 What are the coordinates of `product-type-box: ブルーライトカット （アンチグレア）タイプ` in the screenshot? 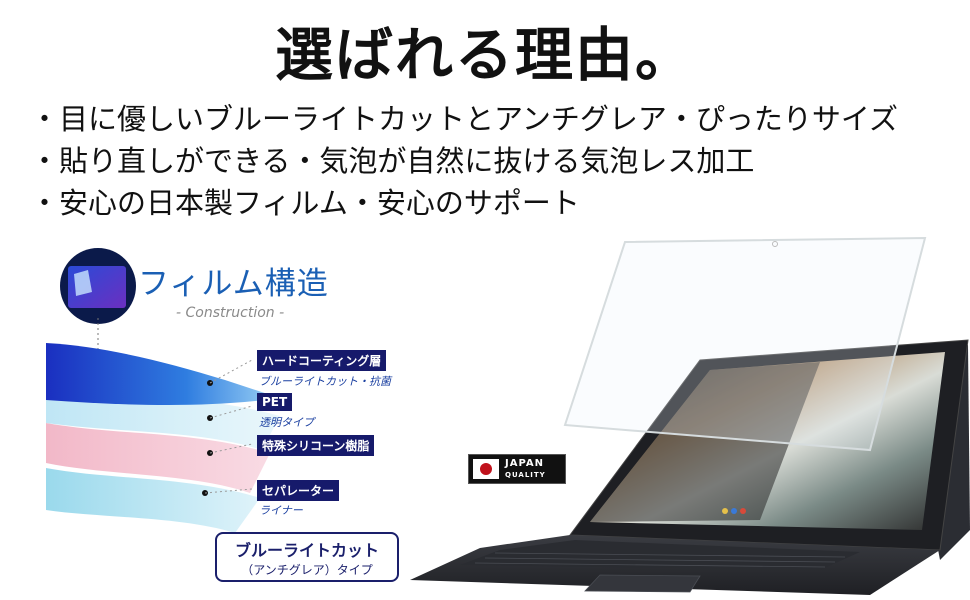 It's located at (307, 557).